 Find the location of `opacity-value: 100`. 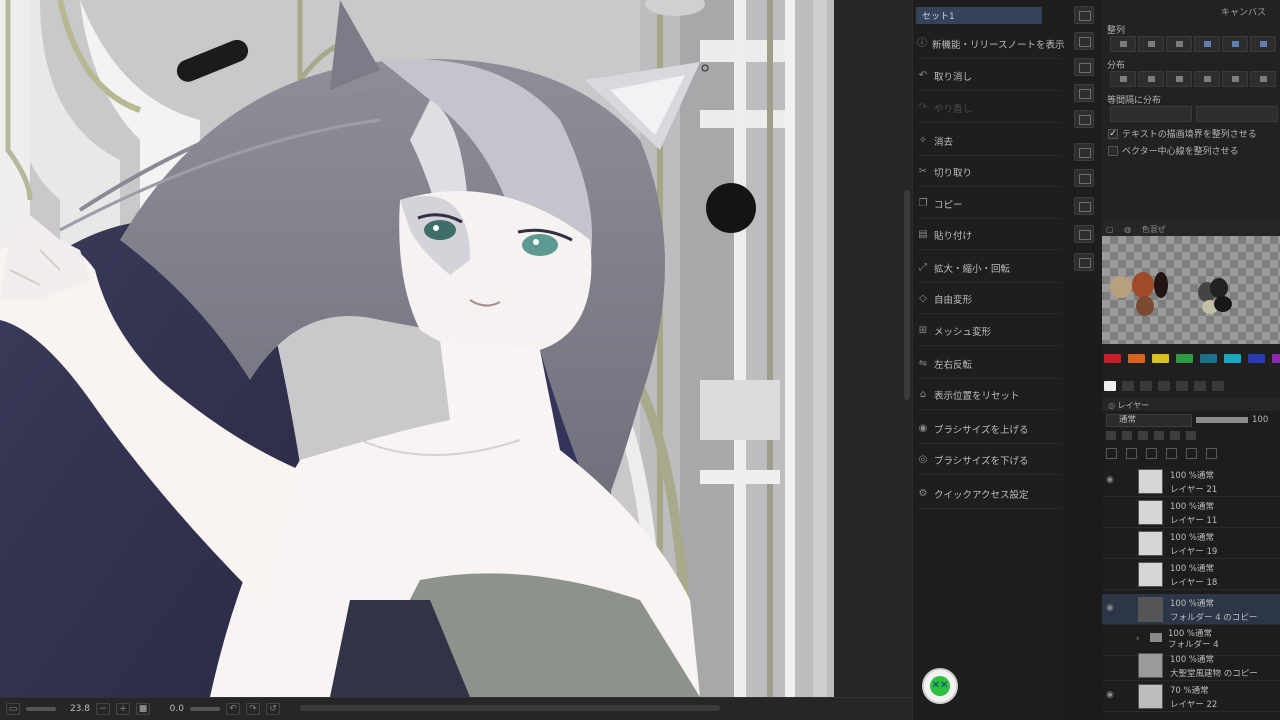

opacity-value: 100 is located at coordinates (1260, 420).